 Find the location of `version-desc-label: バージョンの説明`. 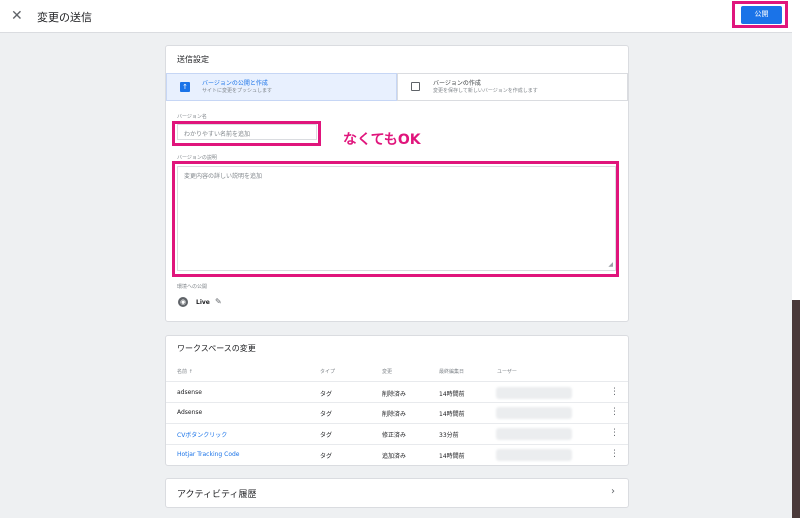

version-desc-label: バージョンの説明 is located at coordinates (197, 158).